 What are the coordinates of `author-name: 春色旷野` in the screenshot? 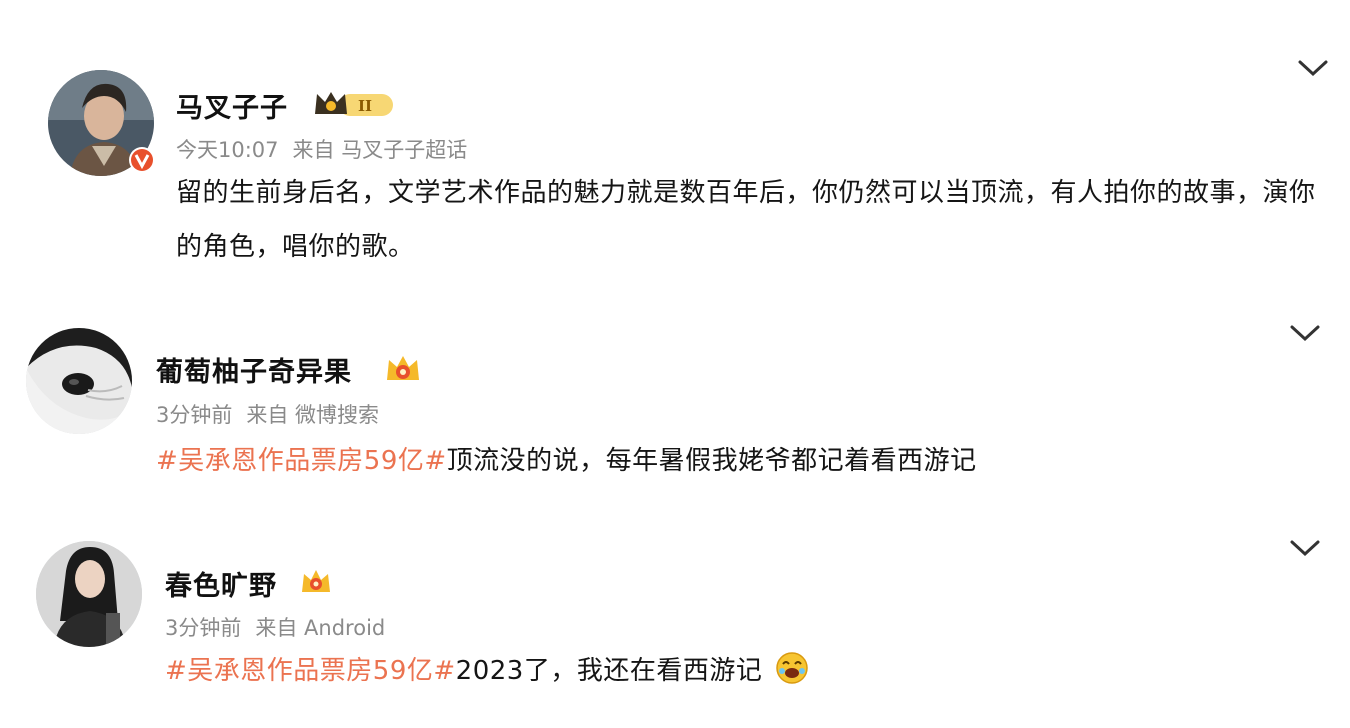 It's located at (221, 583).